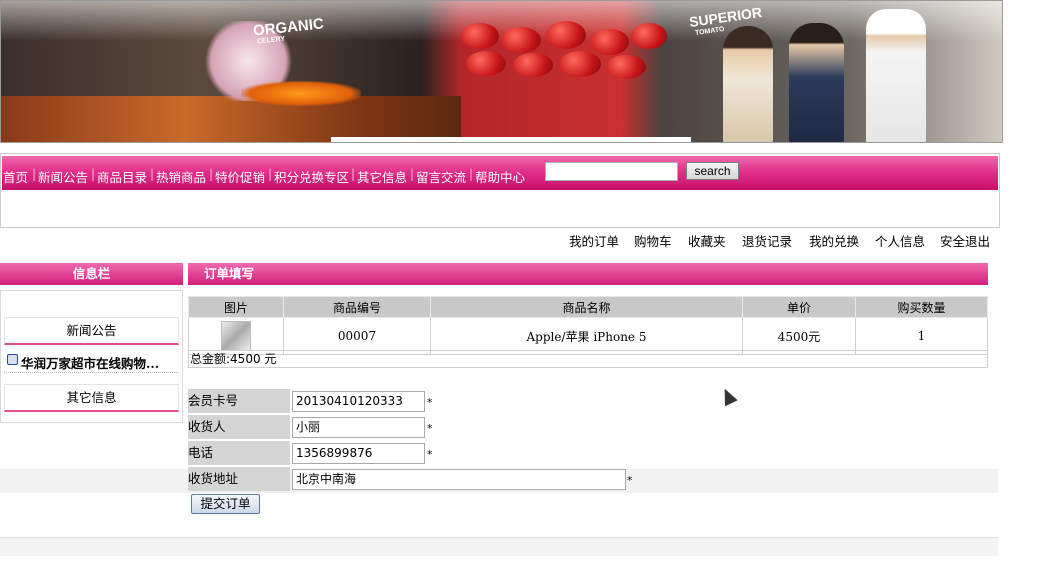 The width and height of the screenshot is (1048, 563). What do you see at coordinates (511, 139) in the screenshot?
I see `banner-bottom-strip` at bounding box center [511, 139].